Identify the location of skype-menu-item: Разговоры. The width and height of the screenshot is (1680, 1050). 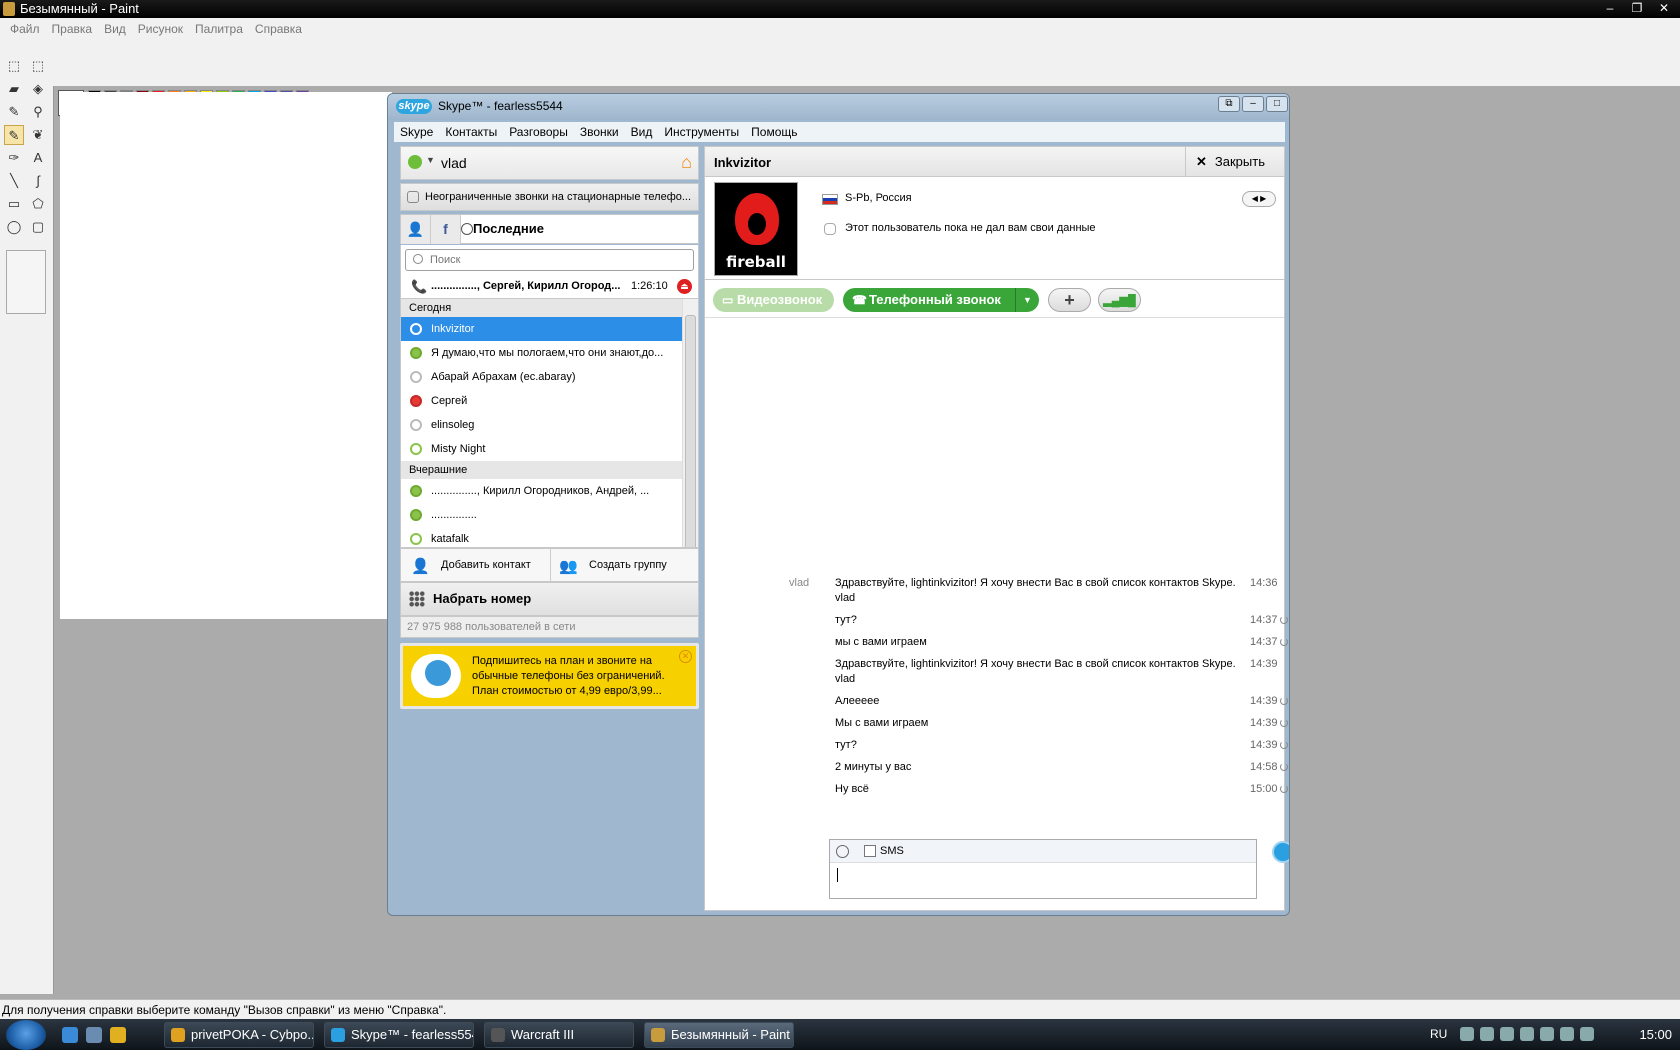
(538, 132).